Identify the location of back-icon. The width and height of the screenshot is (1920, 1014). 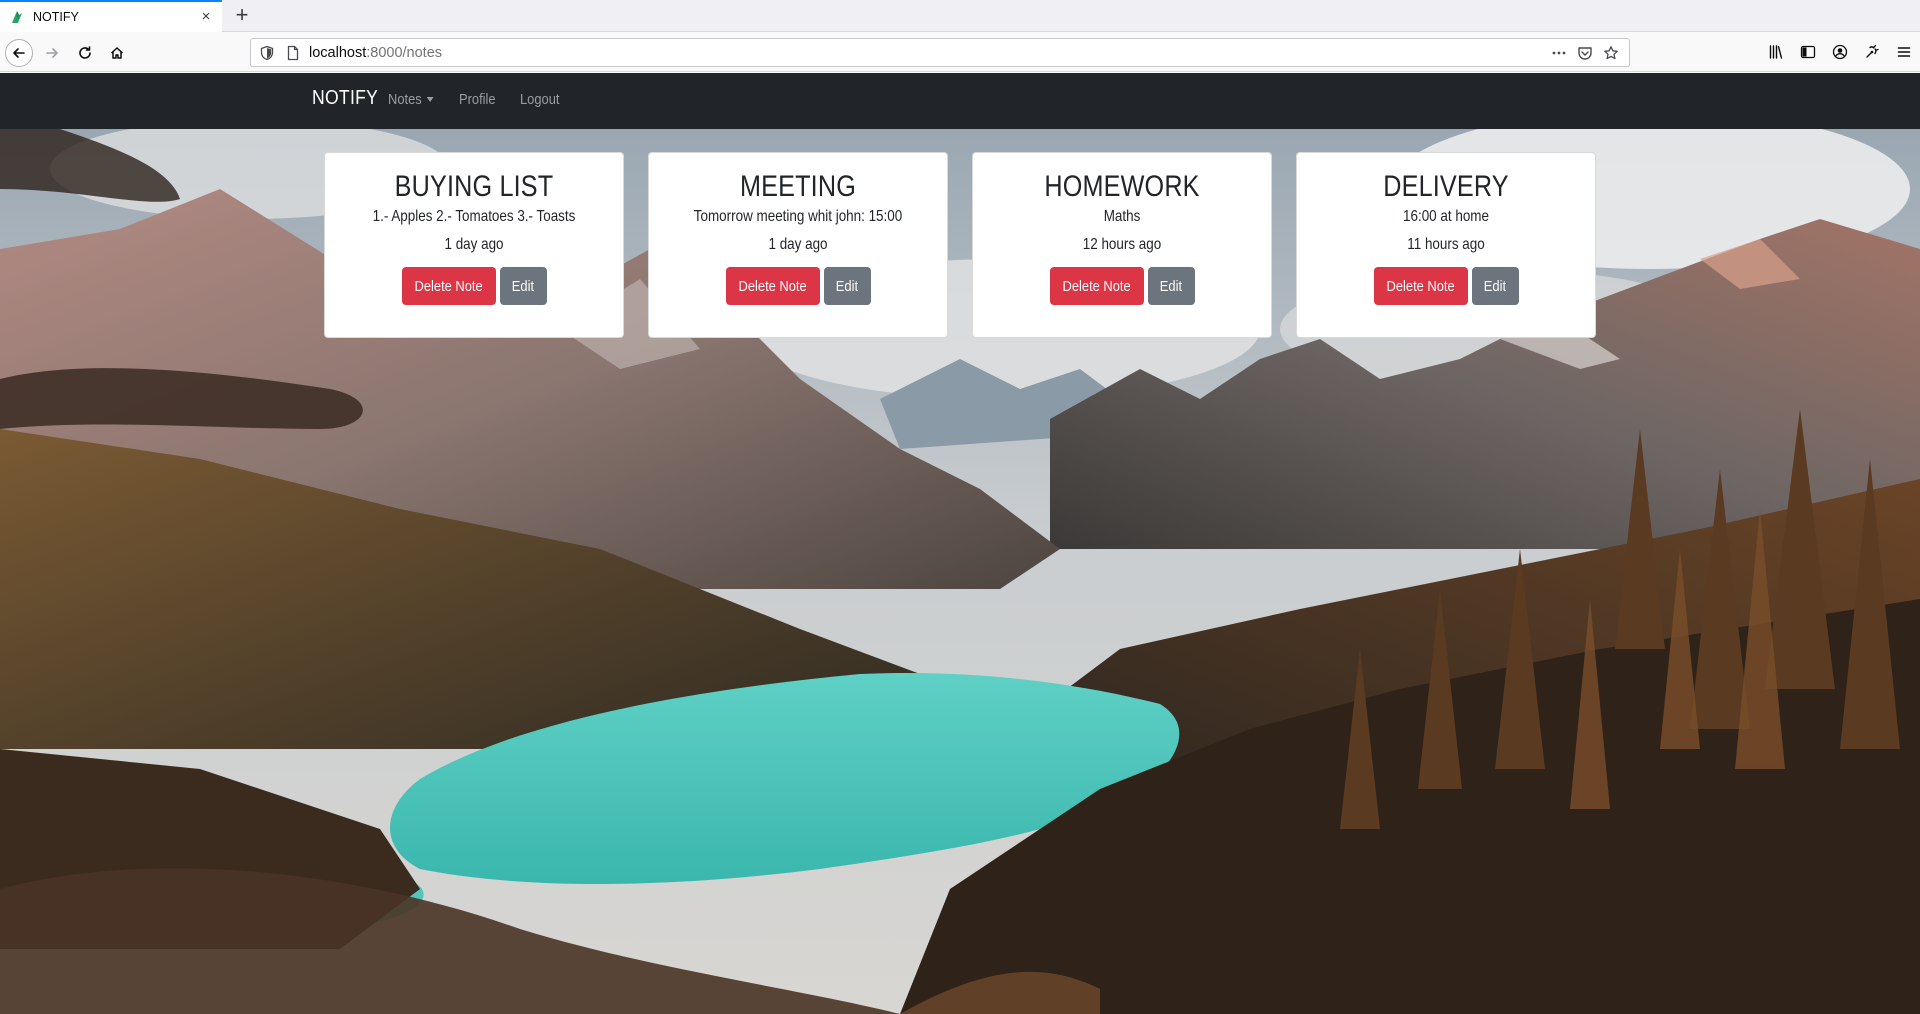
(19, 53).